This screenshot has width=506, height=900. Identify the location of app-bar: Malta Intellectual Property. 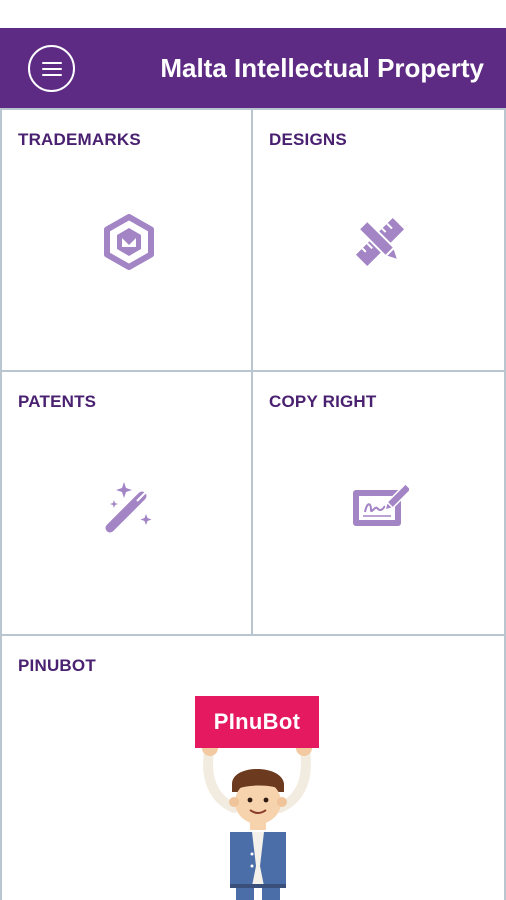
(253, 68).